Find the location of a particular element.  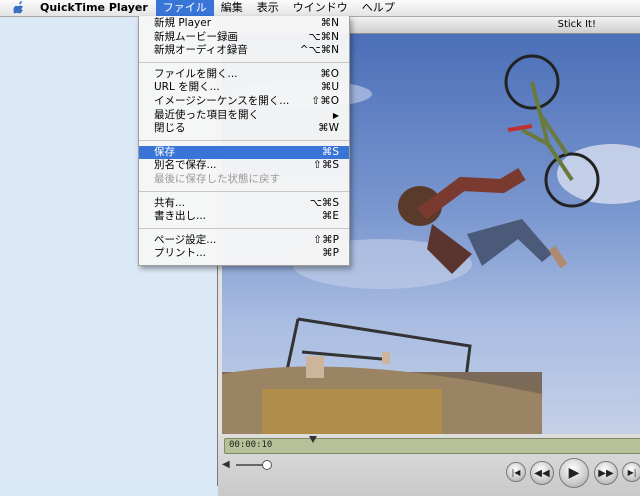

playhead-icon is located at coordinates (313, 439).